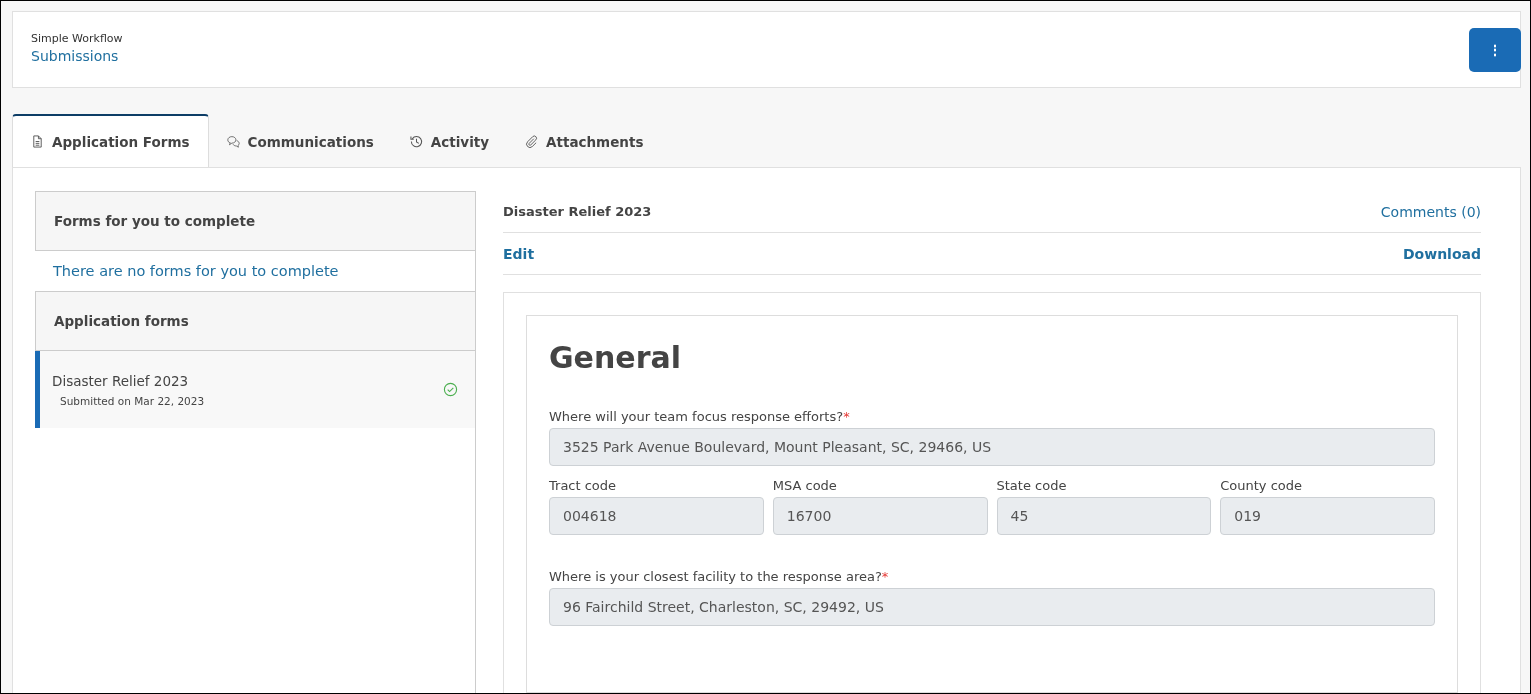  I want to click on document-icon, so click(37, 141).